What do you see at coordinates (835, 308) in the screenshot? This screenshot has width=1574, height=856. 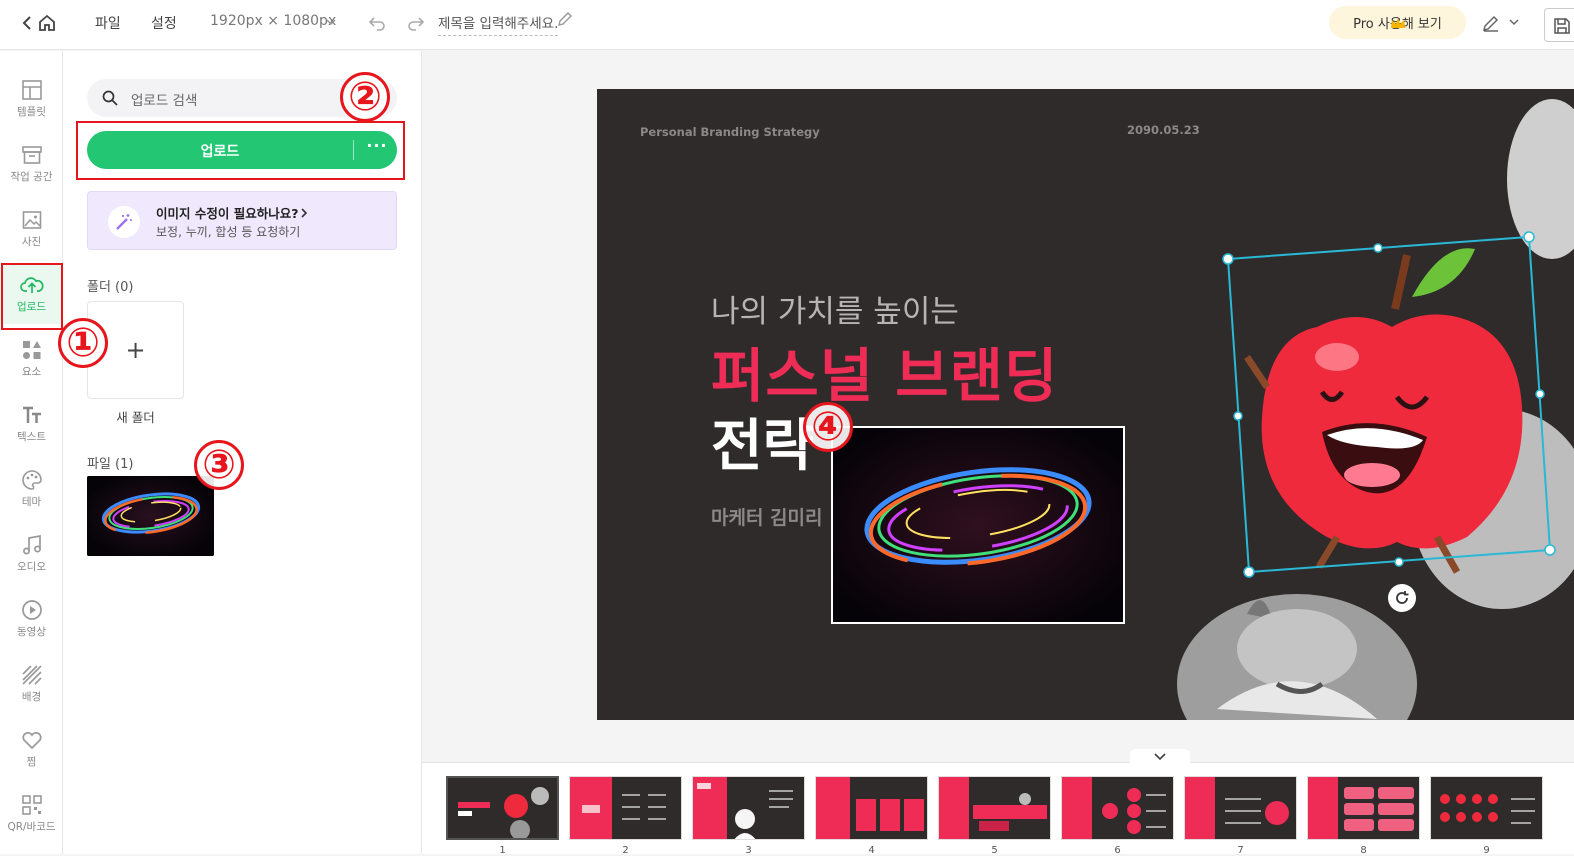 I see `slide-headline-line1: 나의 가치를 높이는` at bounding box center [835, 308].